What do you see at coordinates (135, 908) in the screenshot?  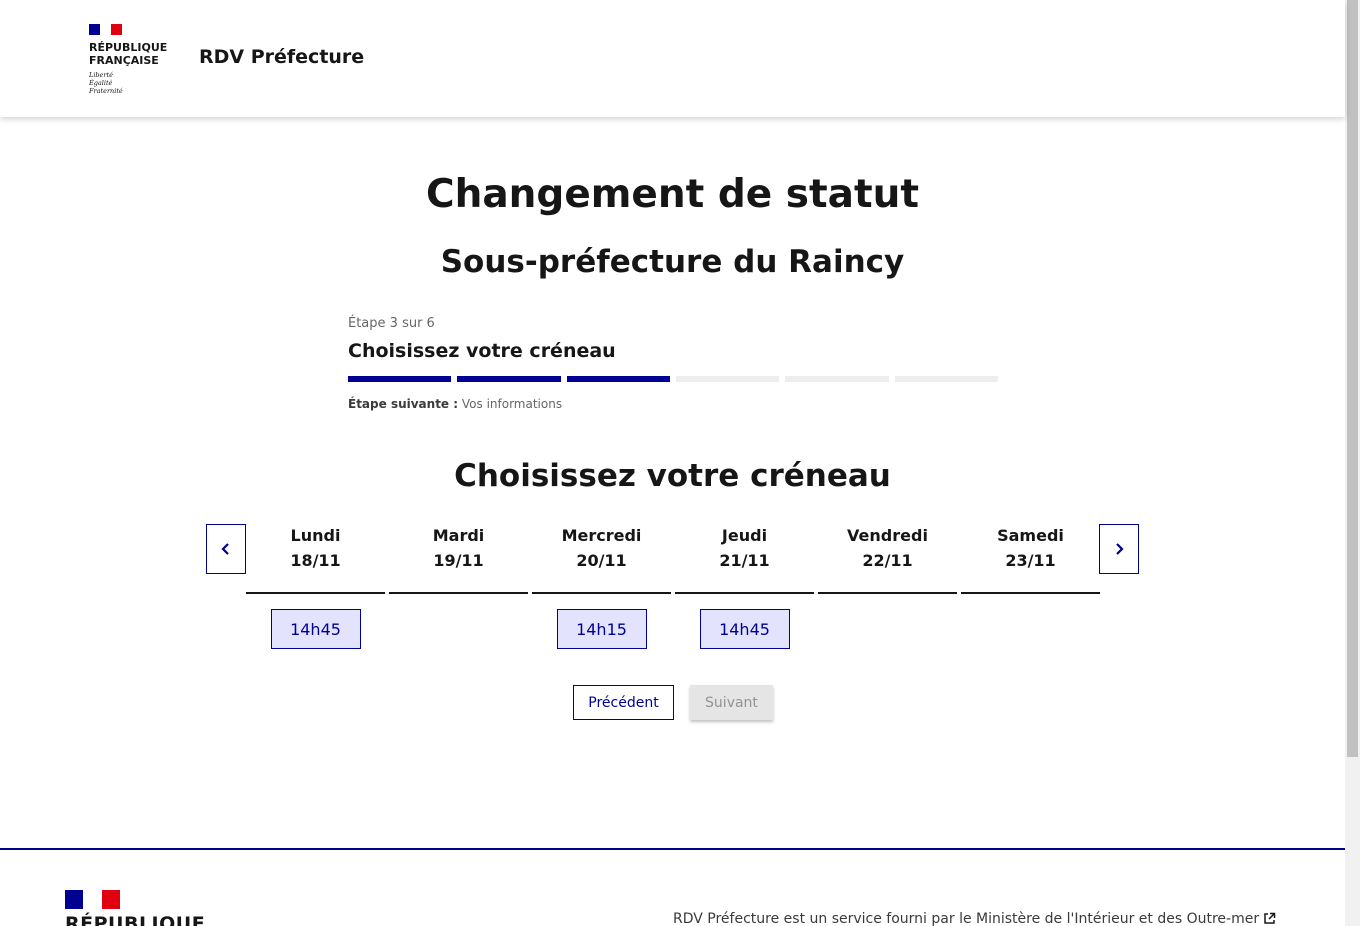 I see `footer-logo: RÉPUBLIQUE` at bounding box center [135, 908].